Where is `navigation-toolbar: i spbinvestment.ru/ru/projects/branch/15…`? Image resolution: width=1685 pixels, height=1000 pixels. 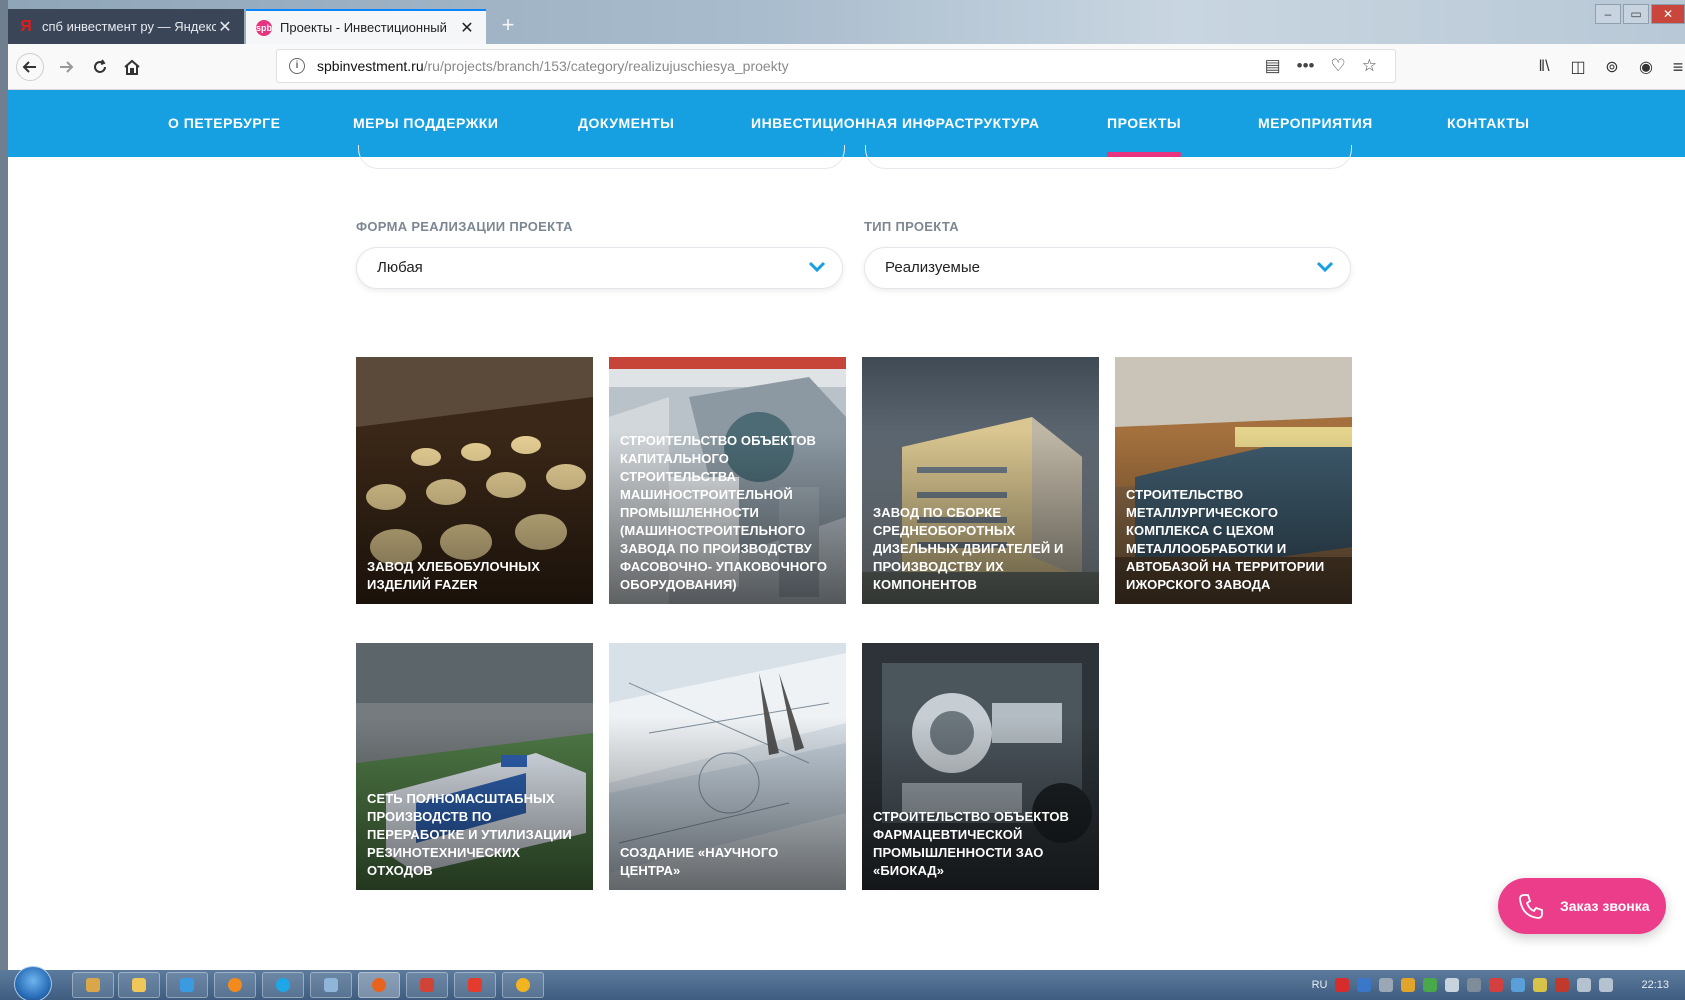 navigation-toolbar: i spbinvestment.ru/ru/projects/branch/15… is located at coordinates (846, 67).